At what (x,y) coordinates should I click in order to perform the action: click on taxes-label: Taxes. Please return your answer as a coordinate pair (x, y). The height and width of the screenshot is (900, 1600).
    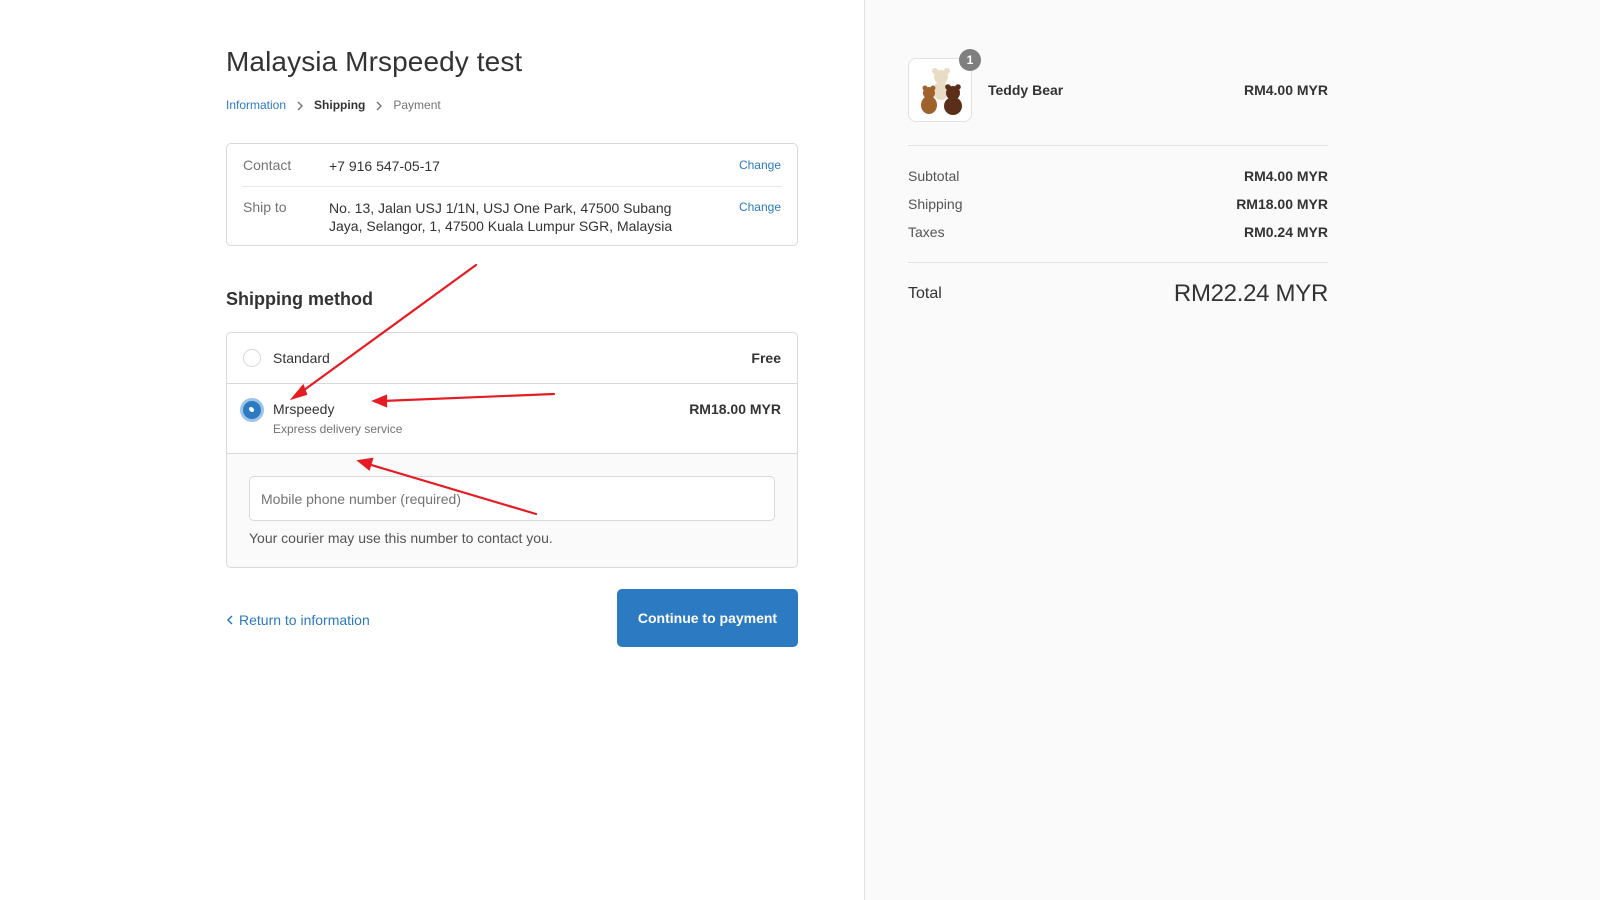
    Looking at the image, I should click on (926, 232).